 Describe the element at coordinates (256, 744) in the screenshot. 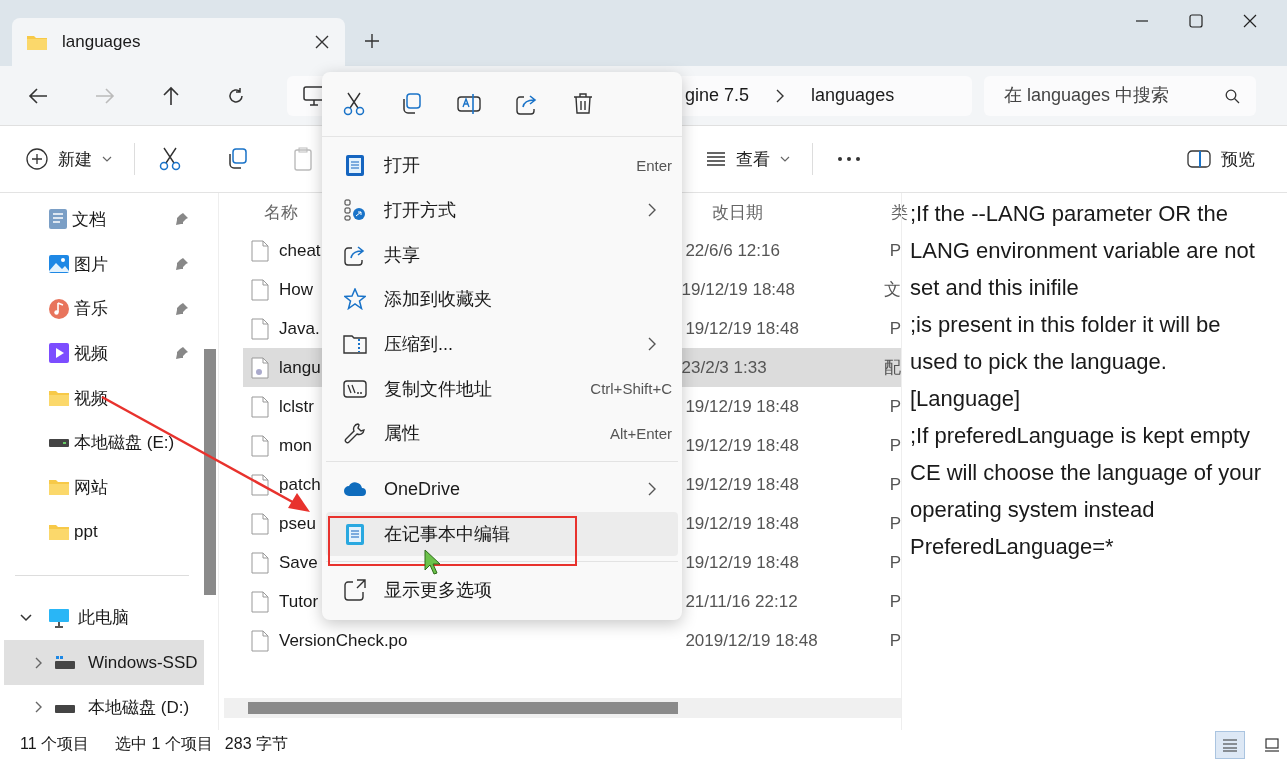

I see `selection-size: 283 字节` at that location.